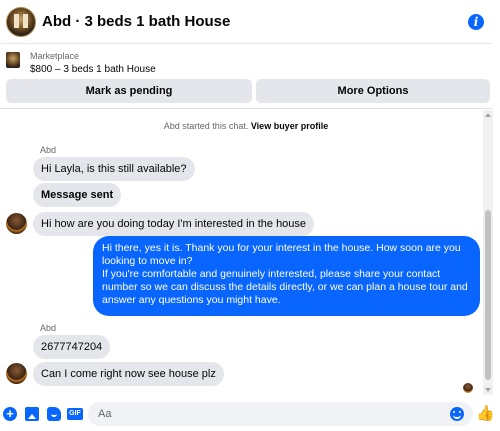 This screenshot has height=431, width=500. Describe the element at coordinates (13, 60) in the screenshot. I see `listing-thumbnail` at that location.